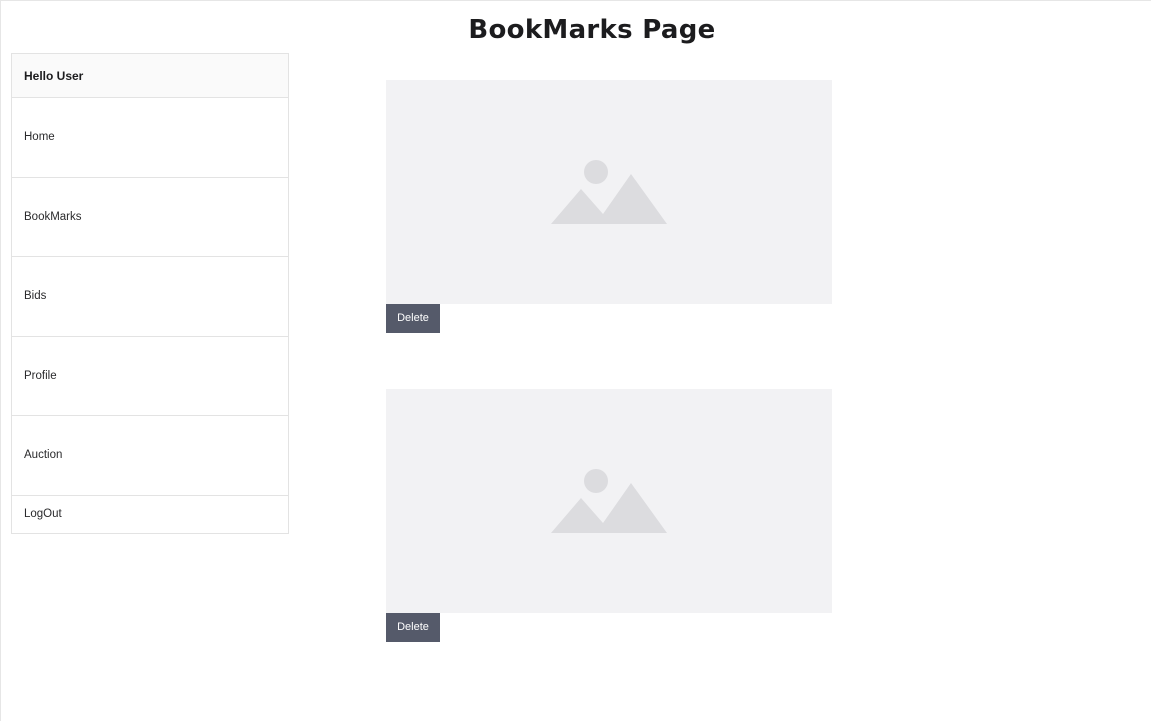  What do you see at coordinates (150, 456) in the screenshot?
I see `sidebar-item-auction: Auction` at bounding box center [150, 456].